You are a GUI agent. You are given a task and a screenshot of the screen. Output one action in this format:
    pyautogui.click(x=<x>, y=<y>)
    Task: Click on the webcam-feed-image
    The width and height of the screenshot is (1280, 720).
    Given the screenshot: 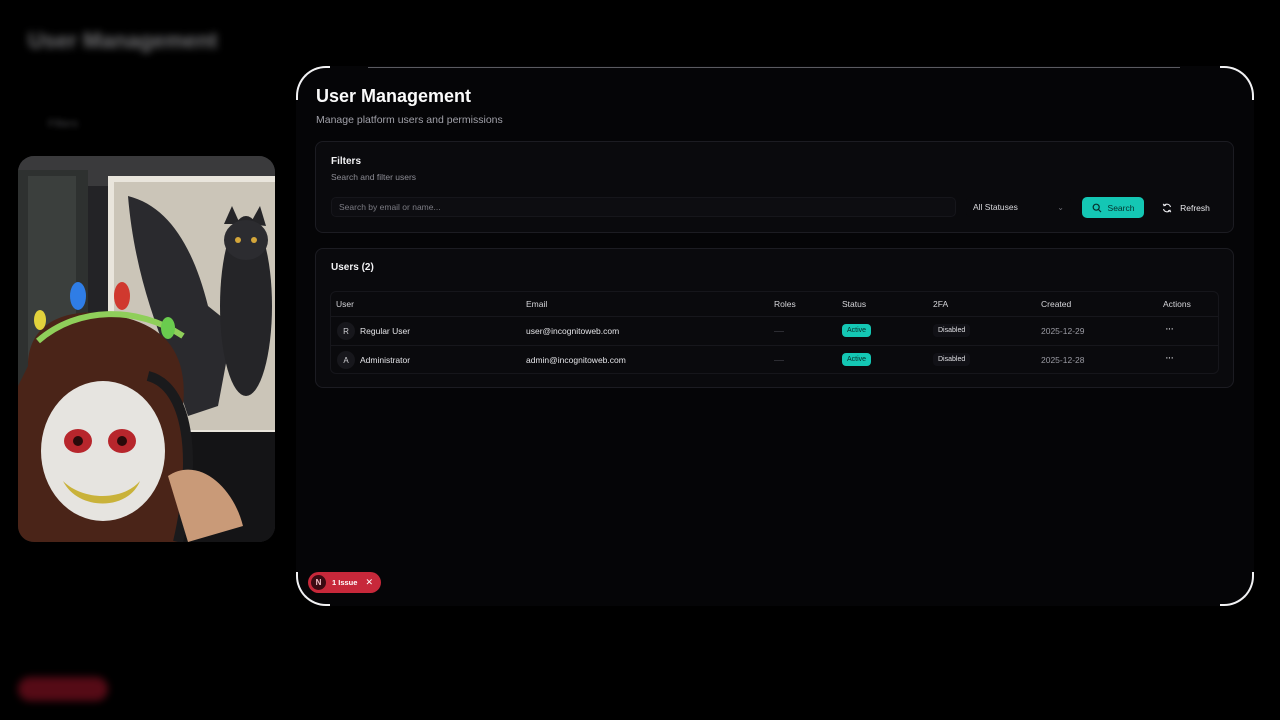 What is the action you would take?
    pyautogui.click(x=146, y=349)
    